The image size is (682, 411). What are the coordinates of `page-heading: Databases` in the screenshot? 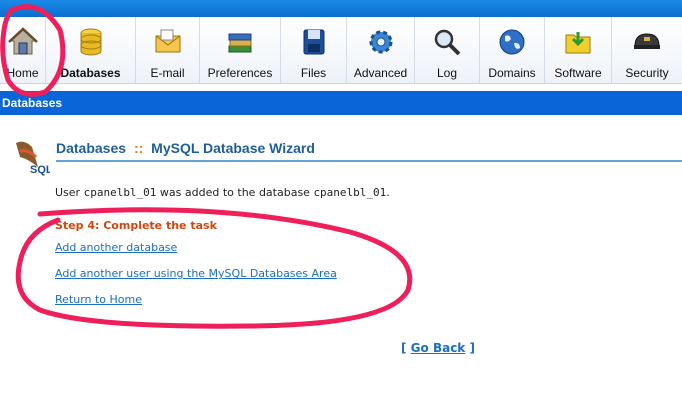 It's located at (91, 148).